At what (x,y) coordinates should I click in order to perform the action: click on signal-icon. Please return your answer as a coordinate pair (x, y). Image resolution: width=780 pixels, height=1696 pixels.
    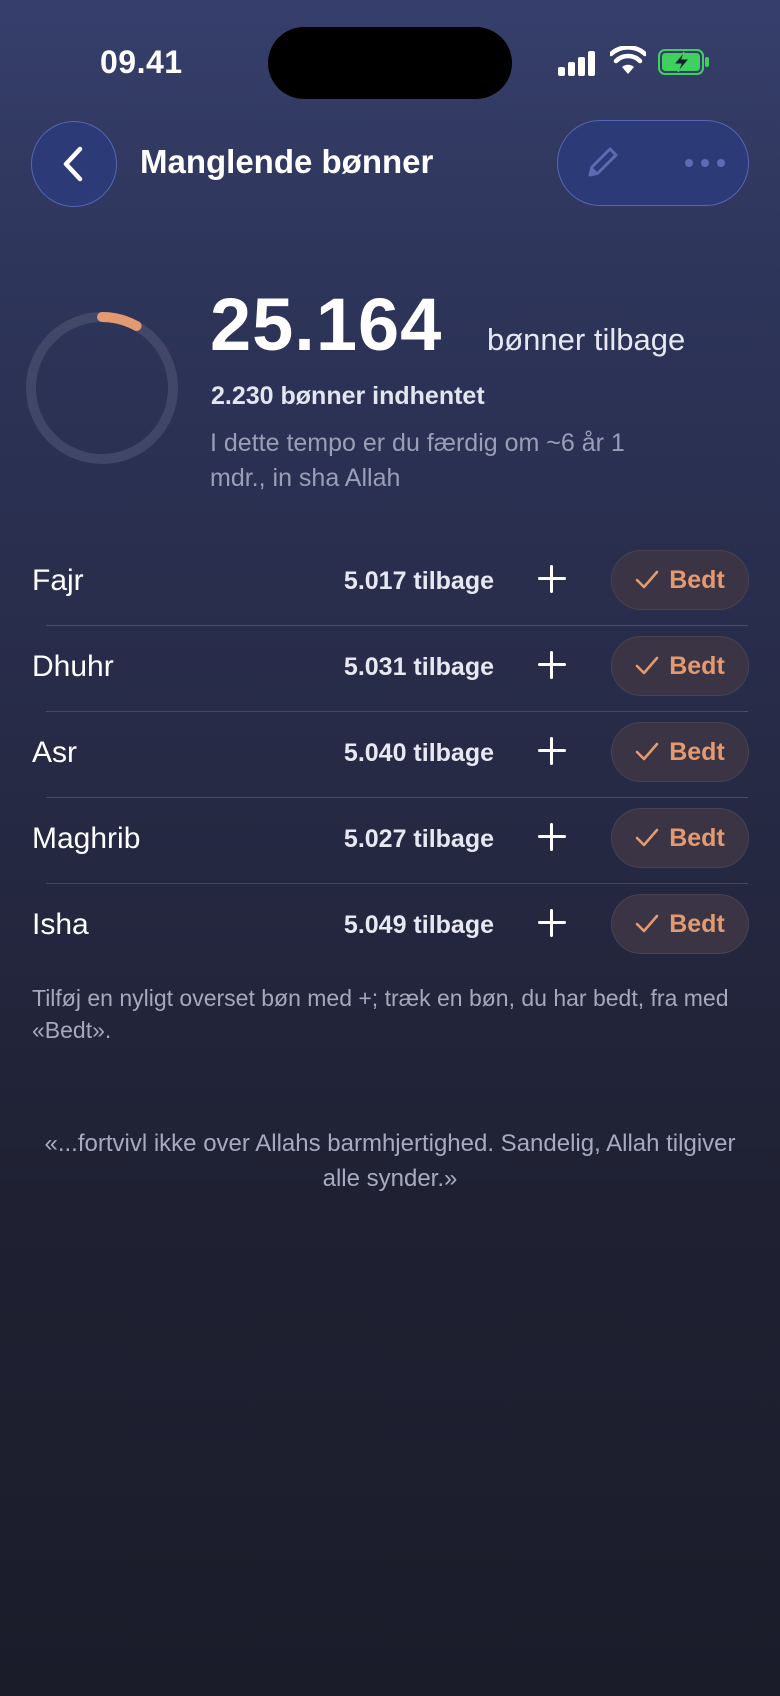
    Looking at the image, I should click on (578, 63).